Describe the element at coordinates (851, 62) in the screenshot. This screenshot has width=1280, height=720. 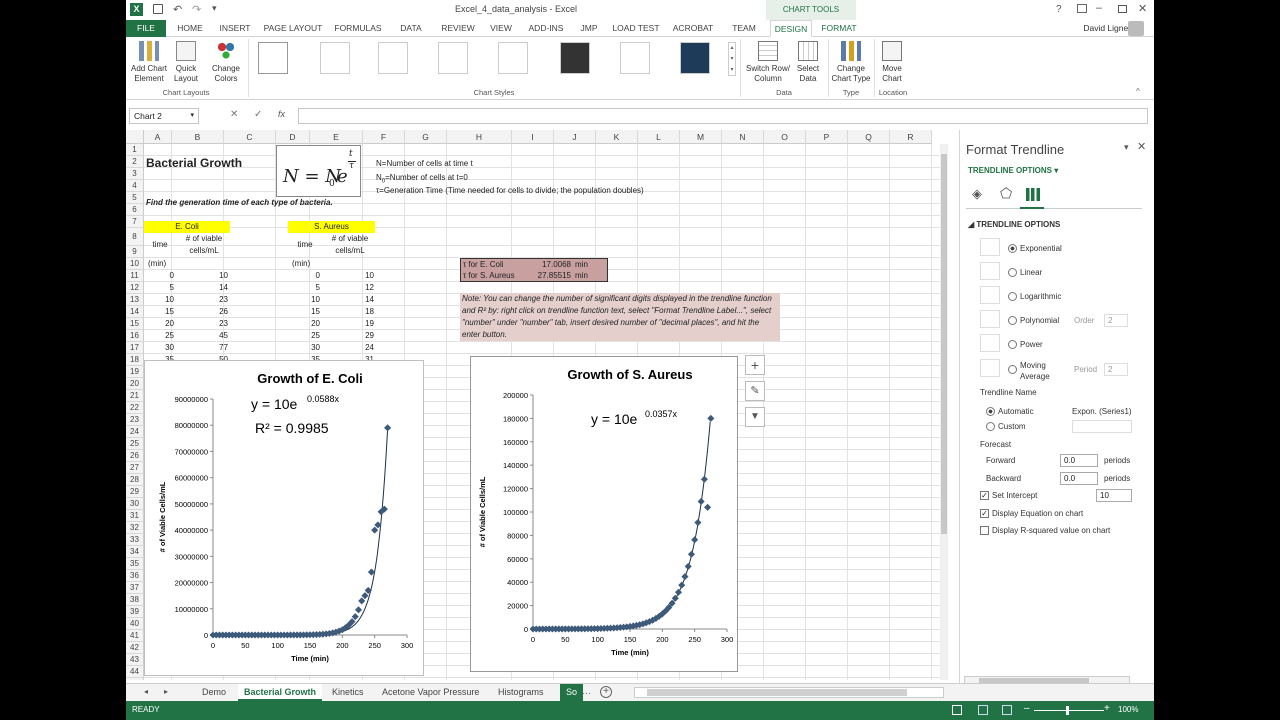
I see `change-chart-type-button: Change Chart Type` at that location.